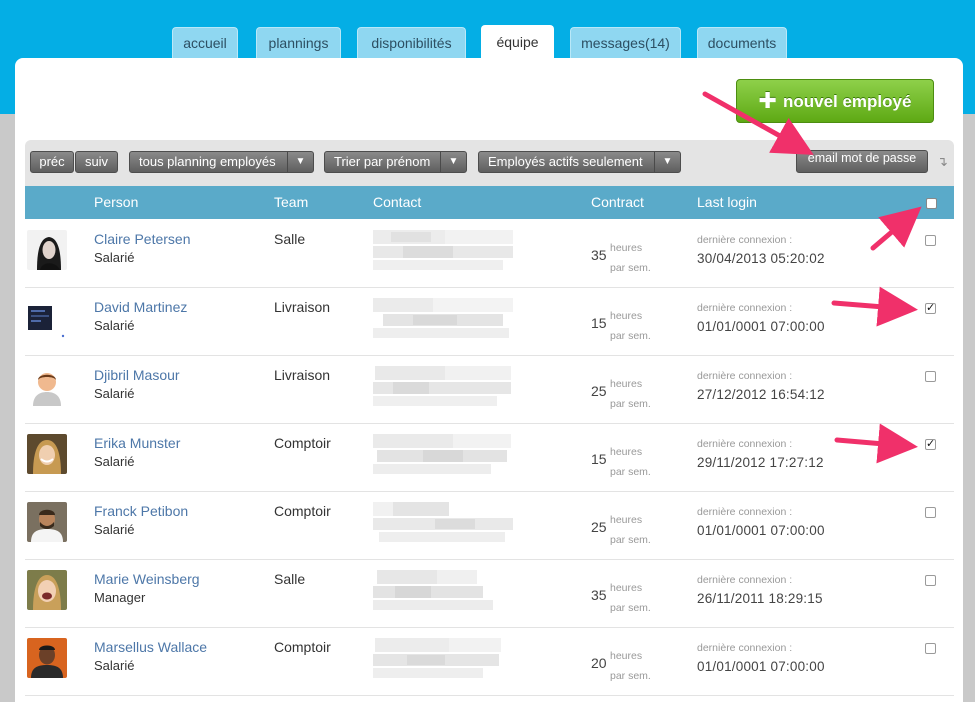 The height and width of the screenshot is (702, 975). What do you see at coordinates (727, 202) in the screenshot?
I see `header-last-login: Last login` at bounding box center [727, 202].